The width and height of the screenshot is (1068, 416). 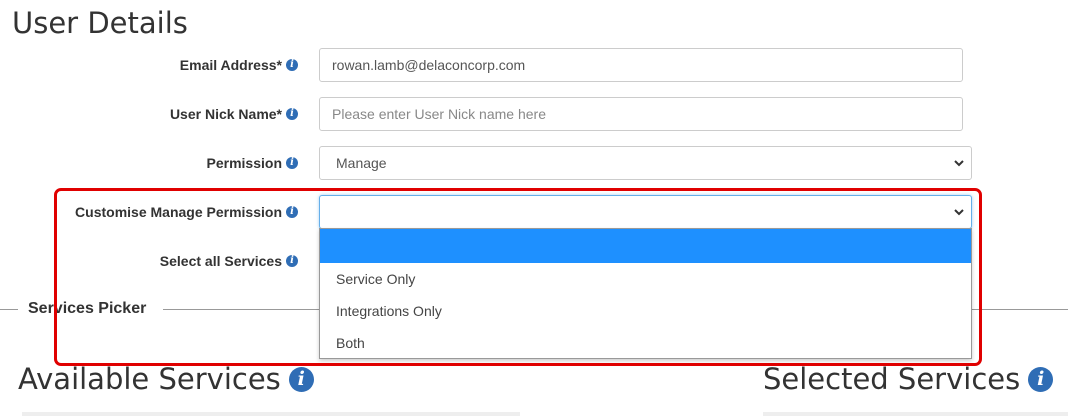 I want to click on select-all-services-label: Select all Services i, so click(x=229, y=261).